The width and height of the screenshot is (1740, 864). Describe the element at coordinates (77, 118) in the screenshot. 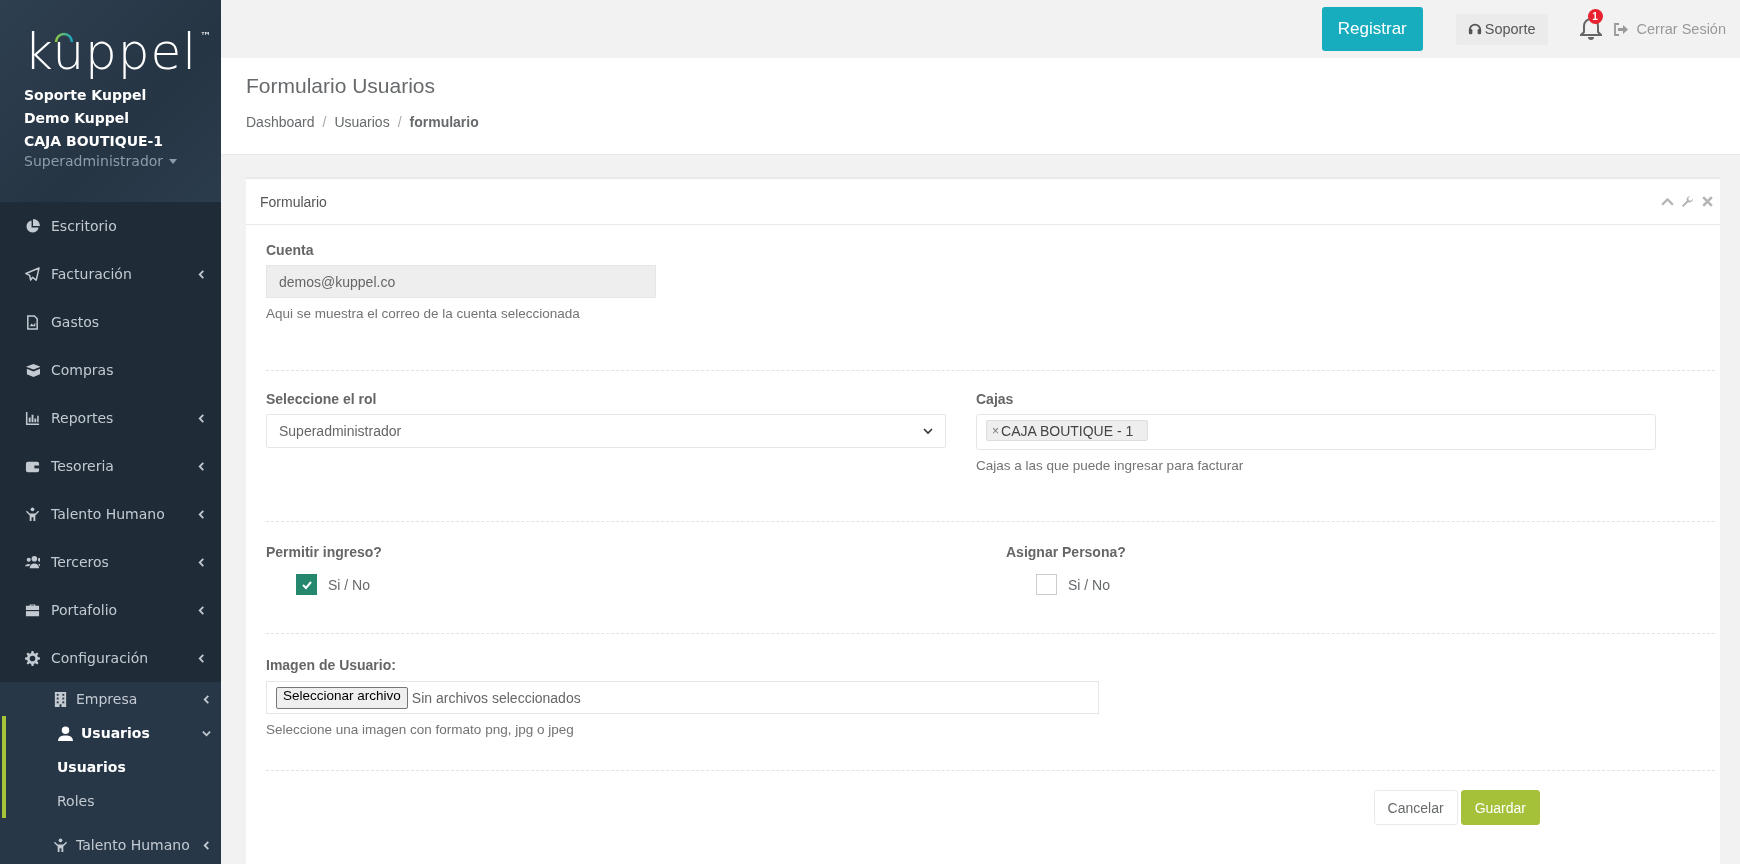

I see `account-info: Demo Kuppel` at that location.